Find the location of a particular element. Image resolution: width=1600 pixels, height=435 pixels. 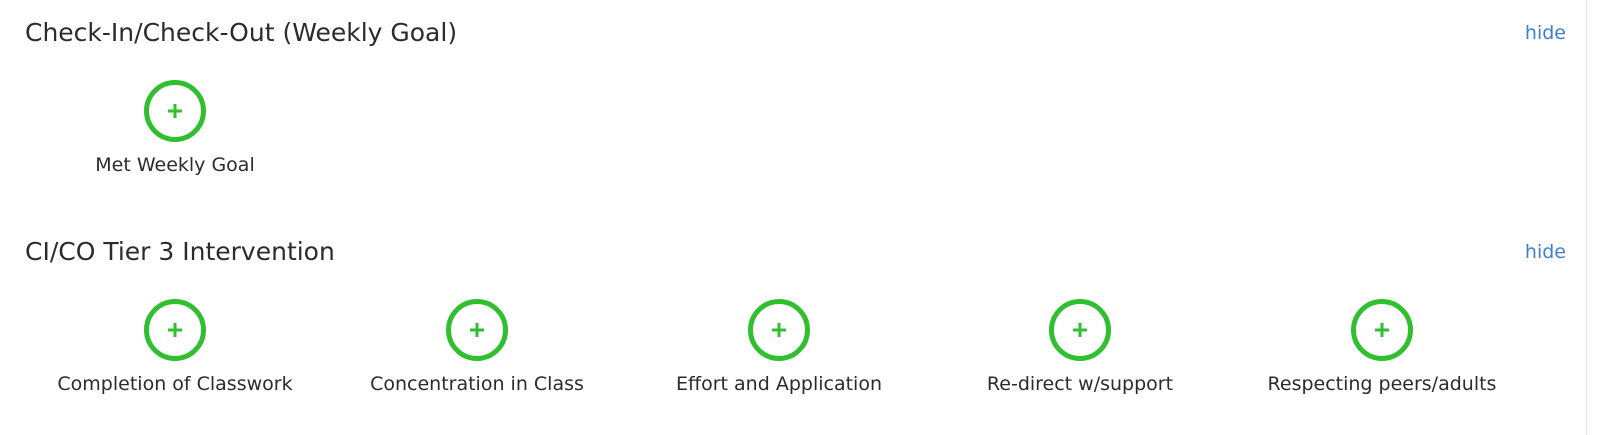

behavior-label: Completion of Classwork is located at coordinates (175, 384).